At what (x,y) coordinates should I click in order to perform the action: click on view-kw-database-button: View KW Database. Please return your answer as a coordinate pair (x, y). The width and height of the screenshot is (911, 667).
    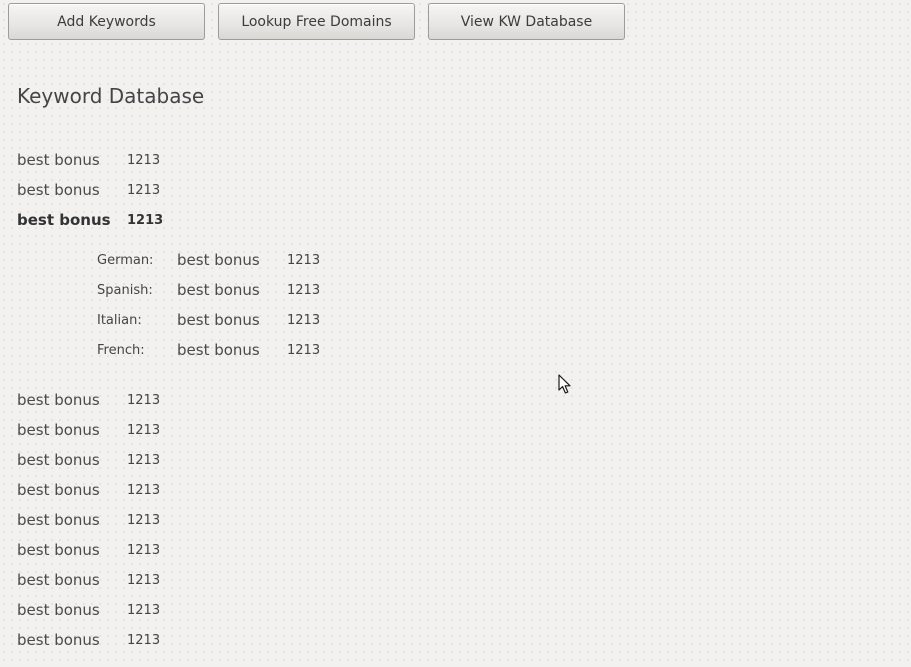
    Looking at the image, I should click on (526, 21).